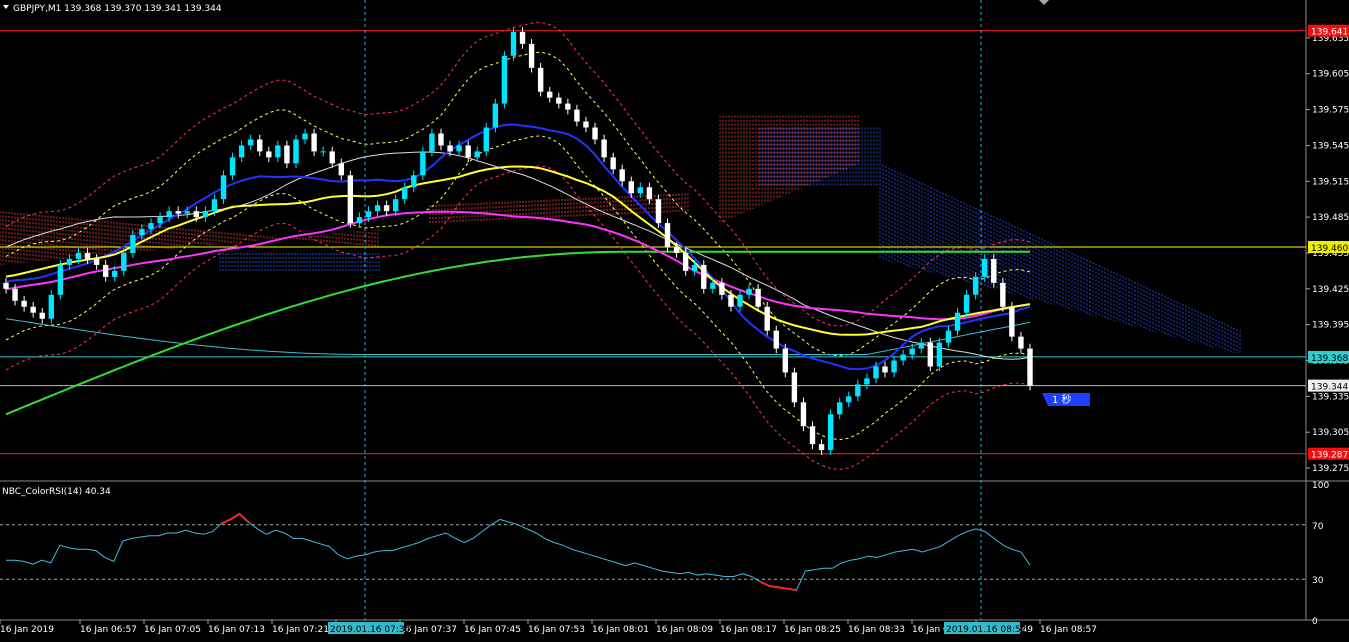  Describe the element at coordinates (1318, 527) in the screenshot. I see `rsi-tick-label: 70` at that location.